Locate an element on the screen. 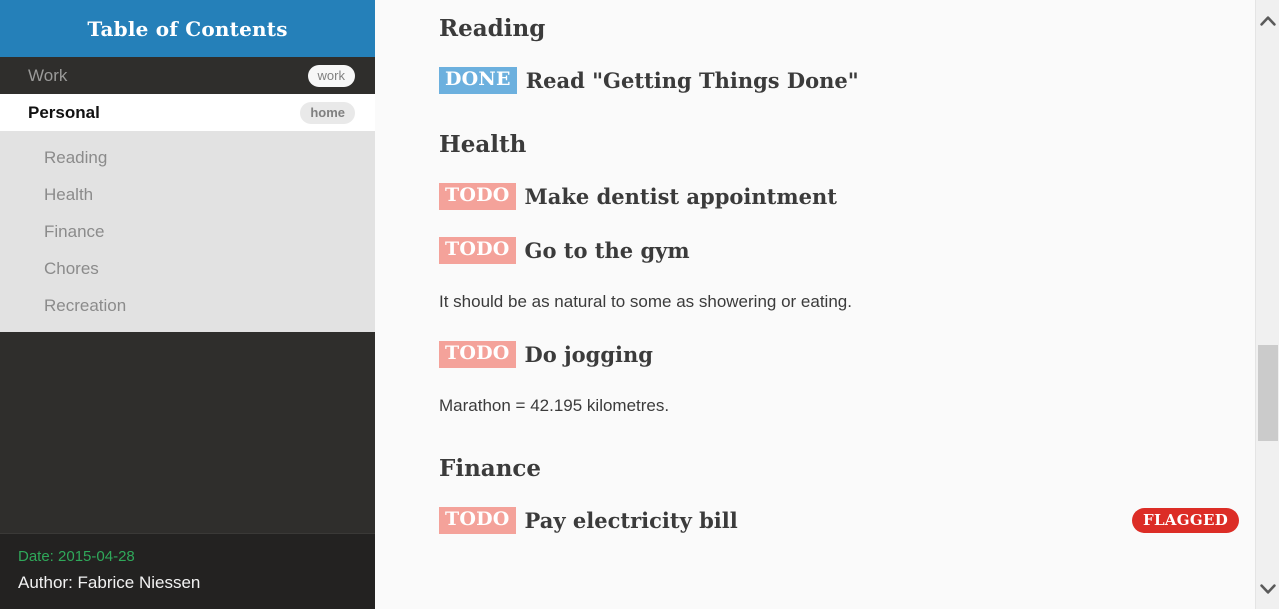 This screenshot has height=609, width=1279. scrollbar-track is located at coordinates (1267, 304).